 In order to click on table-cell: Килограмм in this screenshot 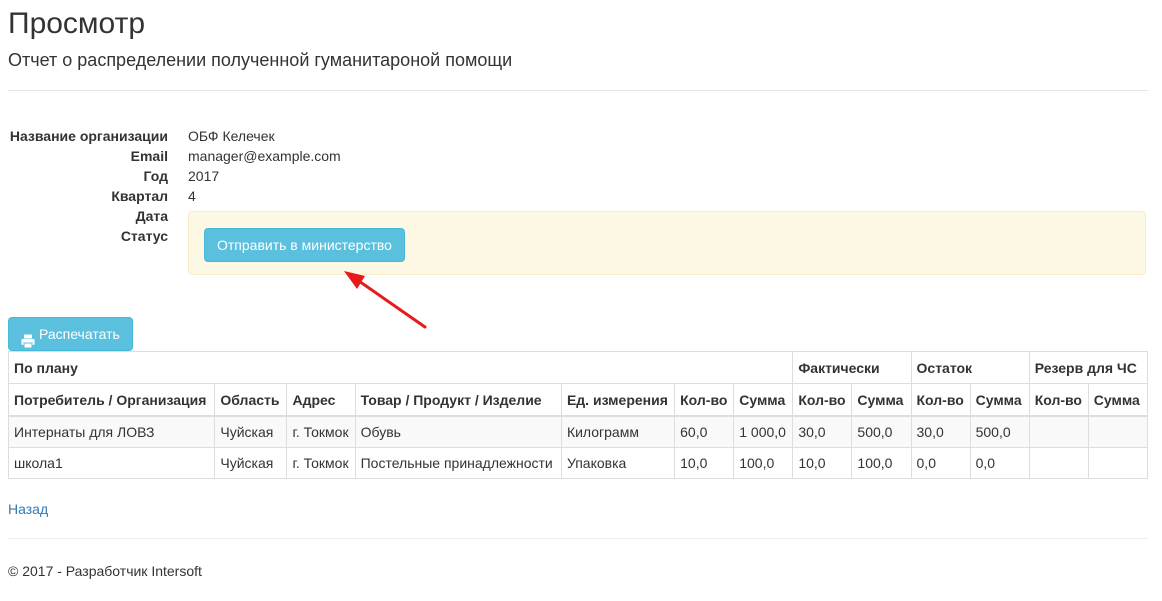, I will do `click(618, 431)`.